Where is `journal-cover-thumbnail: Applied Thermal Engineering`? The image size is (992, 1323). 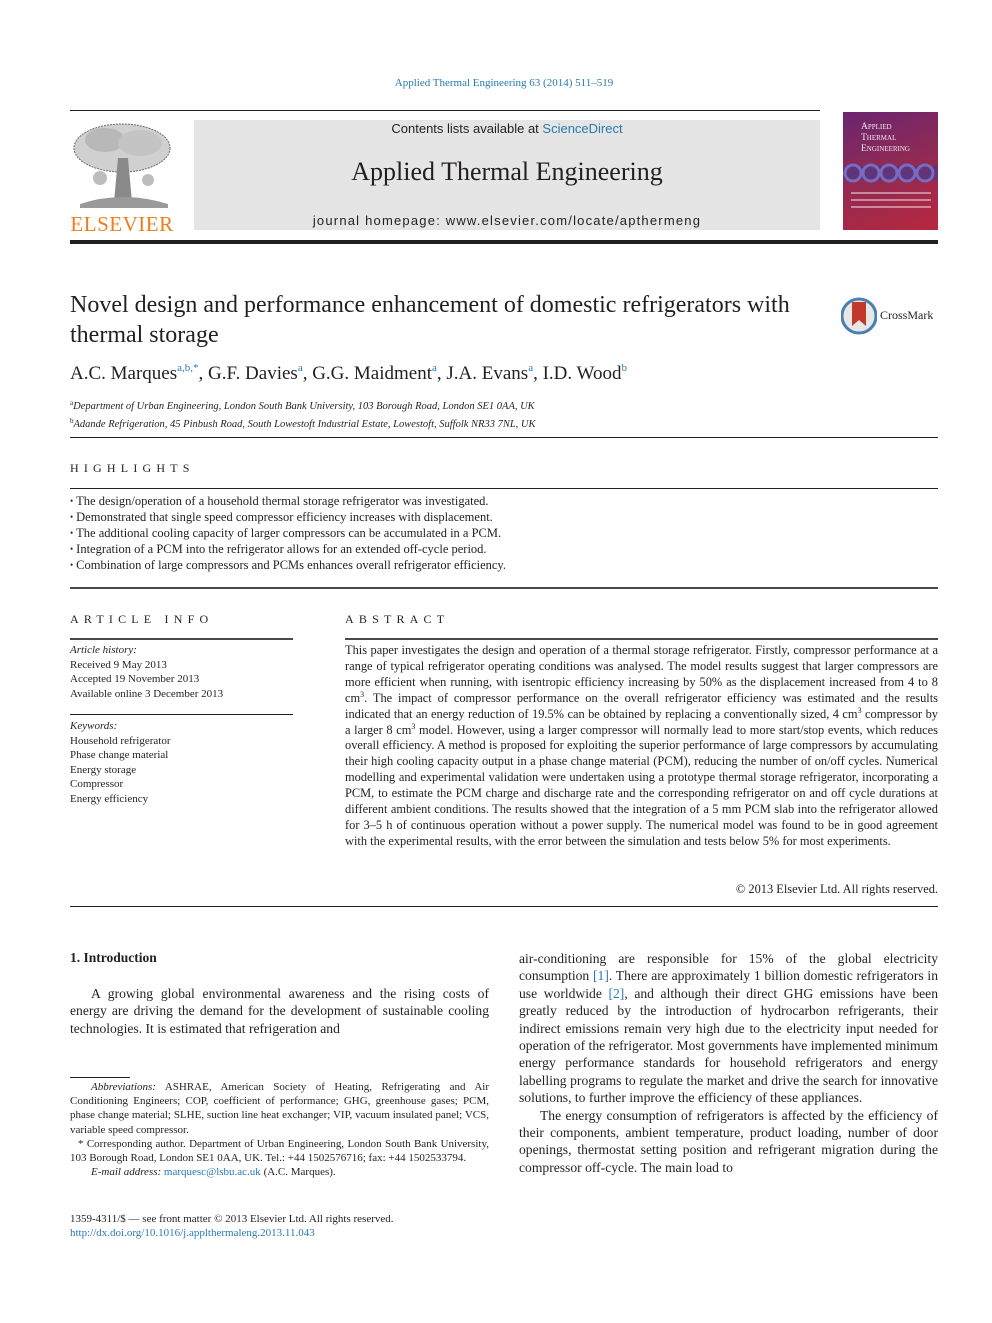 journal-cover-thumbnail: Applied Thermal Engineering is located at coordinates (890, 171).